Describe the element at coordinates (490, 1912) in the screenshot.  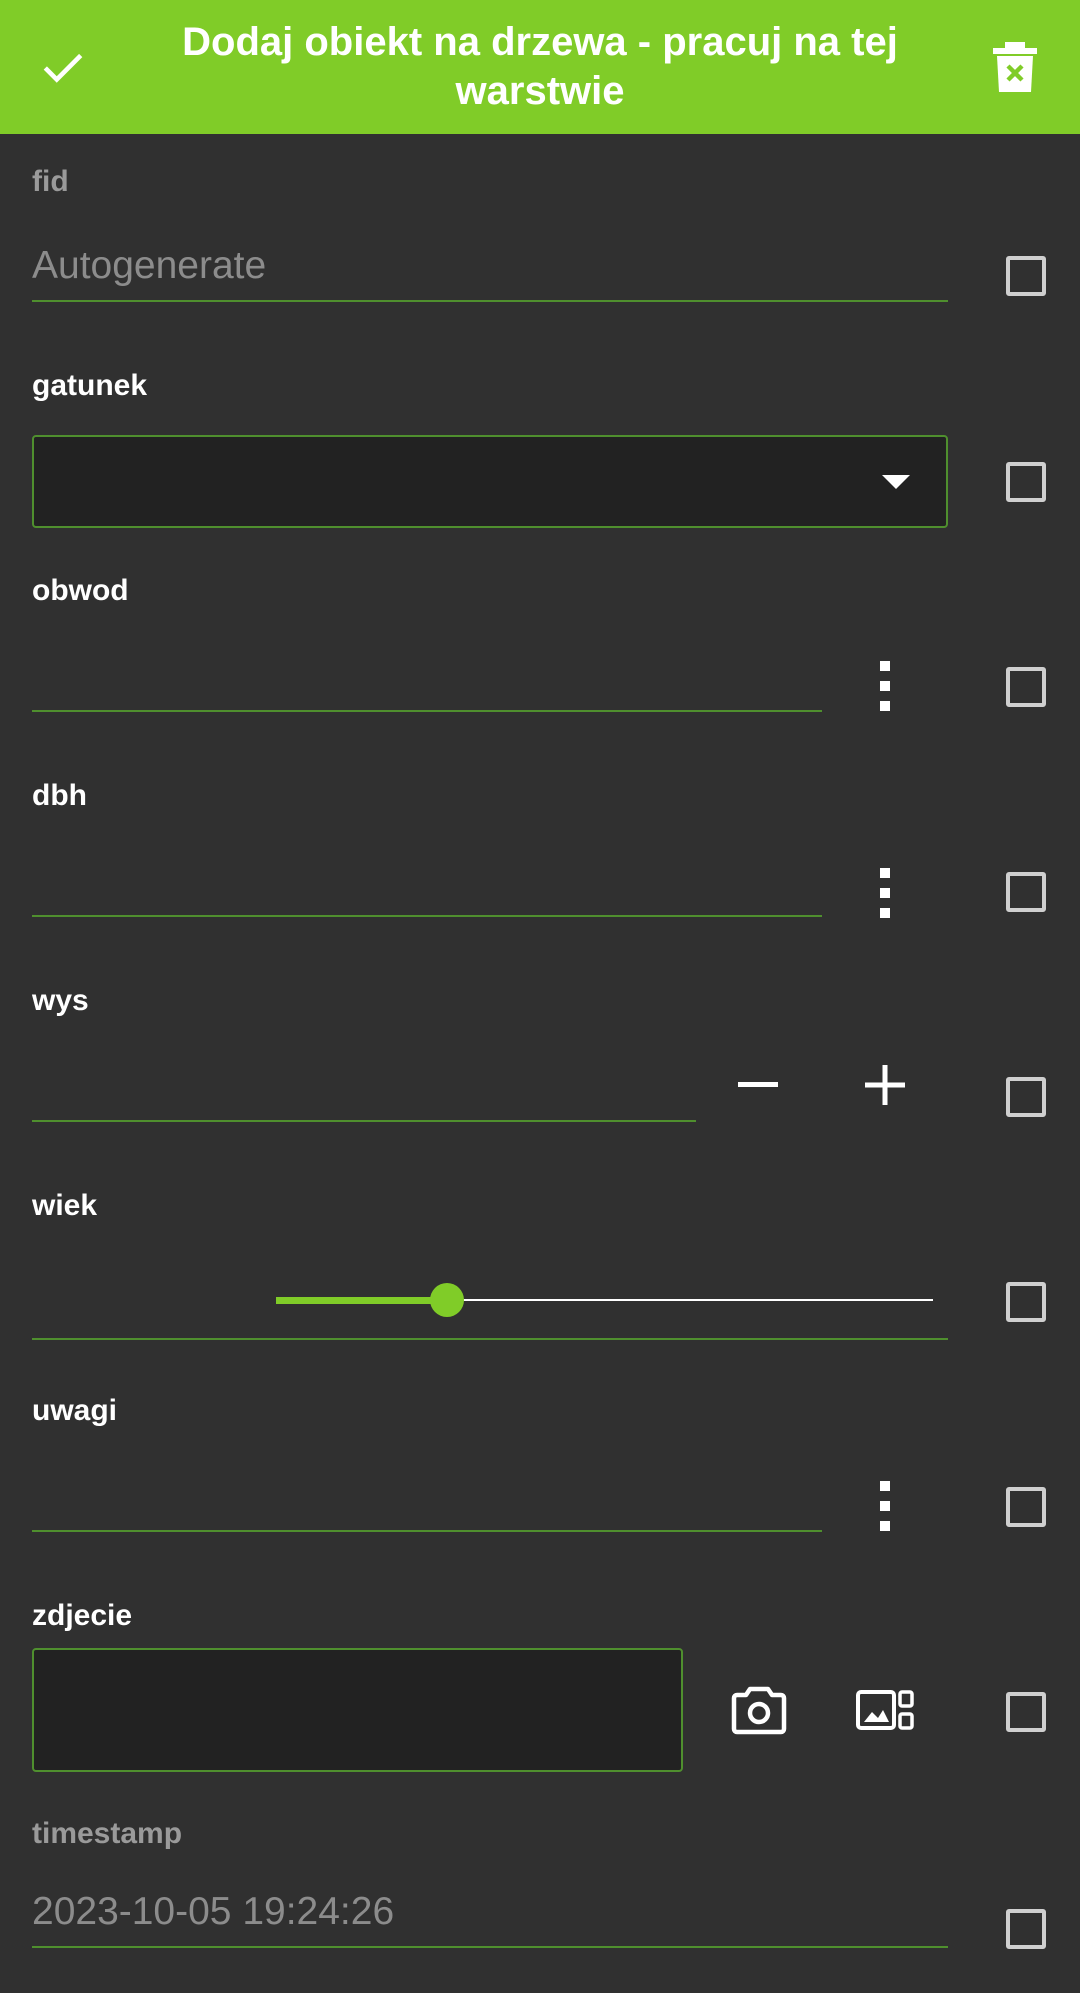
I see `timestamp-input: 2023-10-05 19:24:26` at that location.